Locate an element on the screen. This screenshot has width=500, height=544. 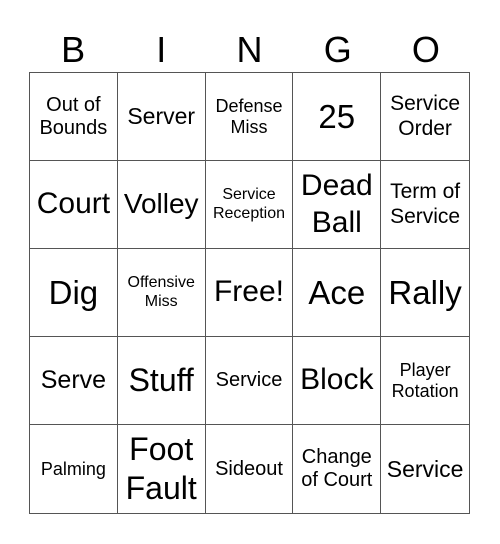
bingo-cell: Offensive Miss is located at coordinates (161, 293).